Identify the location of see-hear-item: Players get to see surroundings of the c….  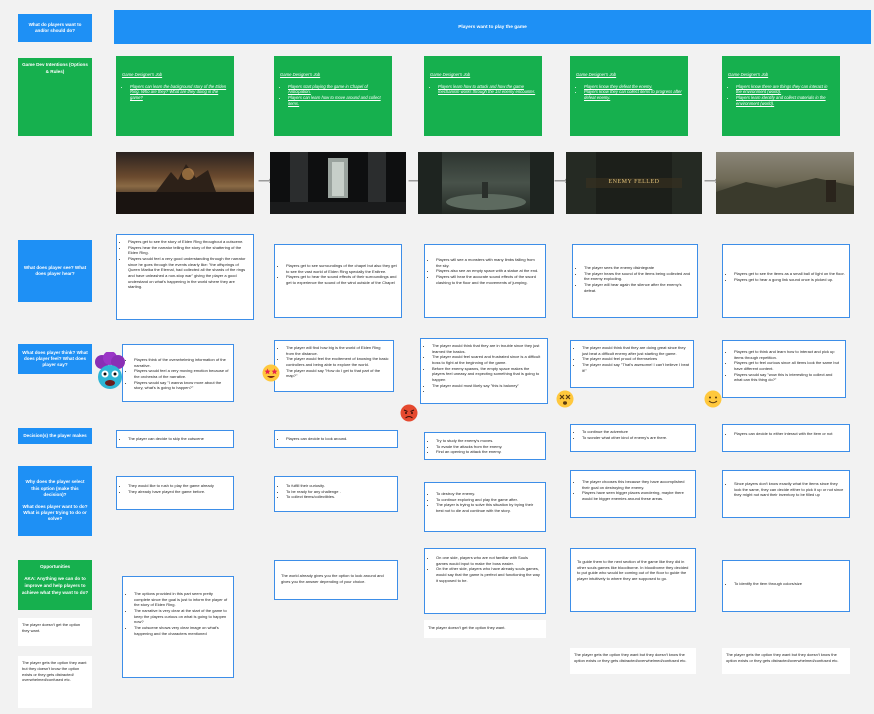
(341, 268).